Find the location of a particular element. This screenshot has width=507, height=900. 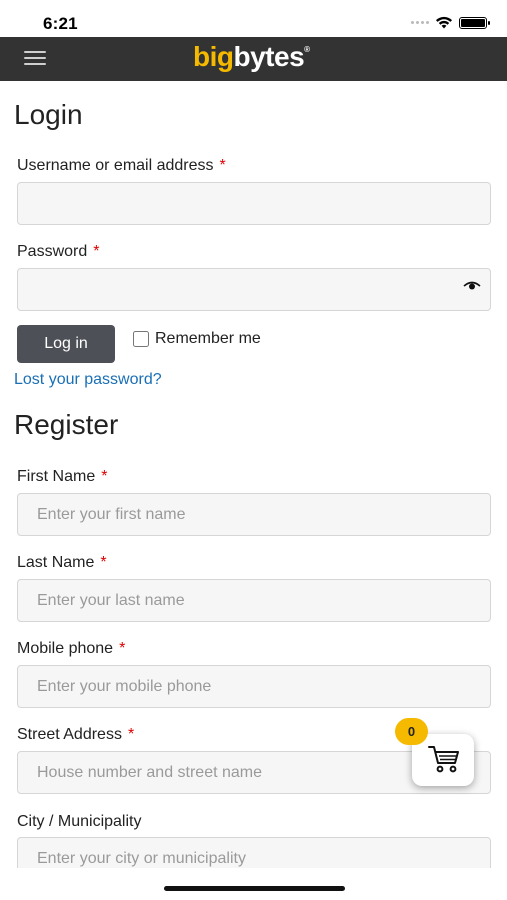

status-time: 6:21 is located at coordinates (60, 23).